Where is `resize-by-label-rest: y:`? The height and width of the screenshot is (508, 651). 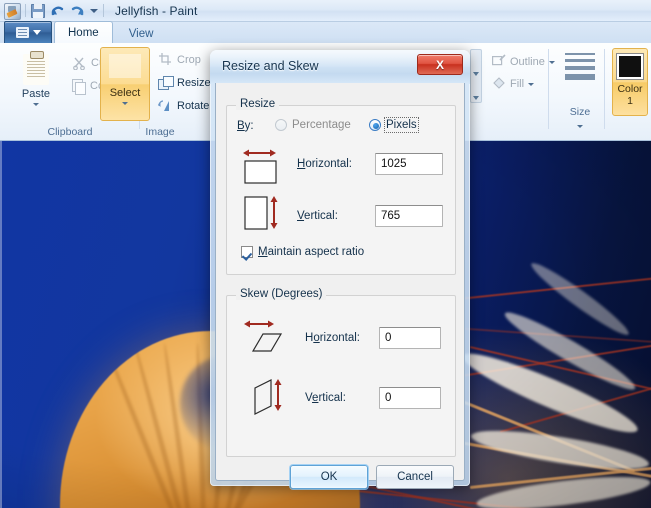
resize-by-label-rest: y: is located at coordinates (249, 126).